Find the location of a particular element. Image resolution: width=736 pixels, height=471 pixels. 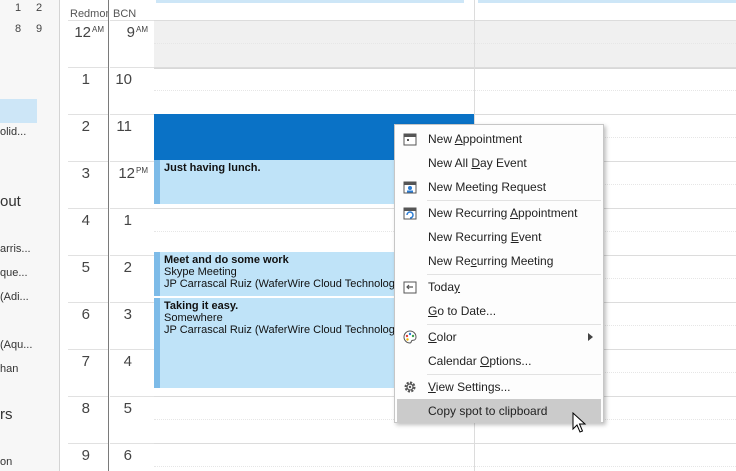

primary-hour-label: 7 is located at coordinates (85, 361).